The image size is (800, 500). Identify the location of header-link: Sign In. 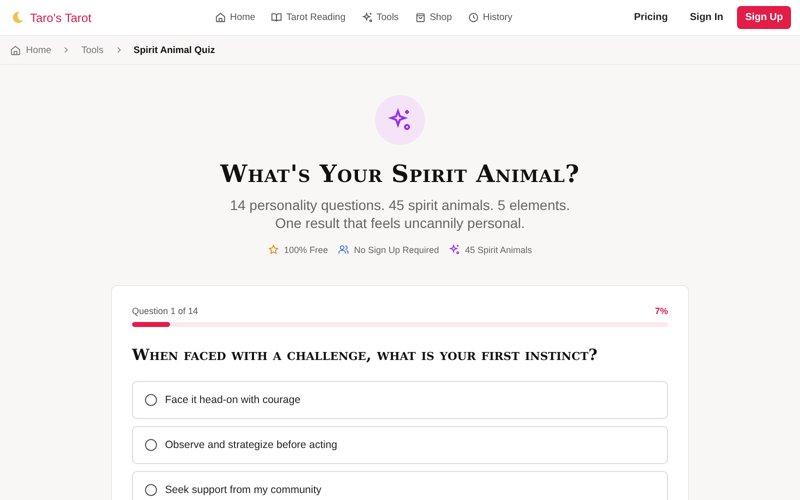
(707, 17).